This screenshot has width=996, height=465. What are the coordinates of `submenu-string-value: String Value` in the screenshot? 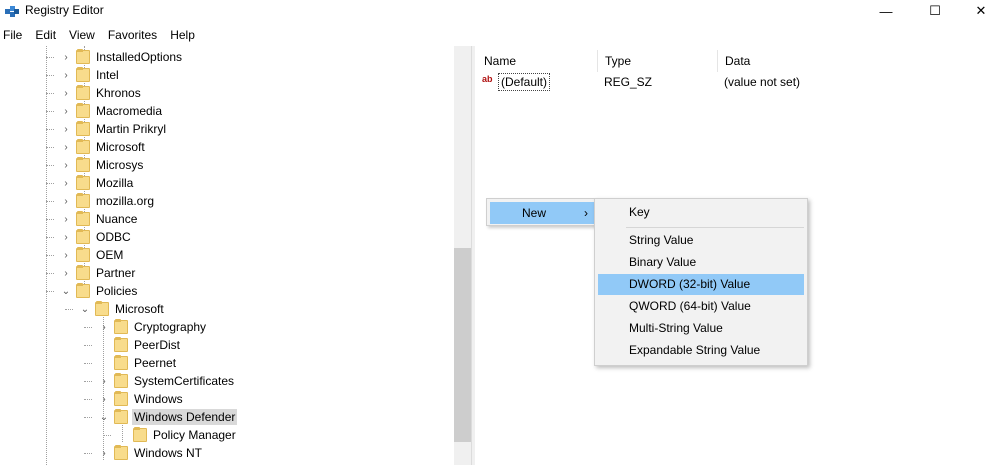 It's located at (701, 240).